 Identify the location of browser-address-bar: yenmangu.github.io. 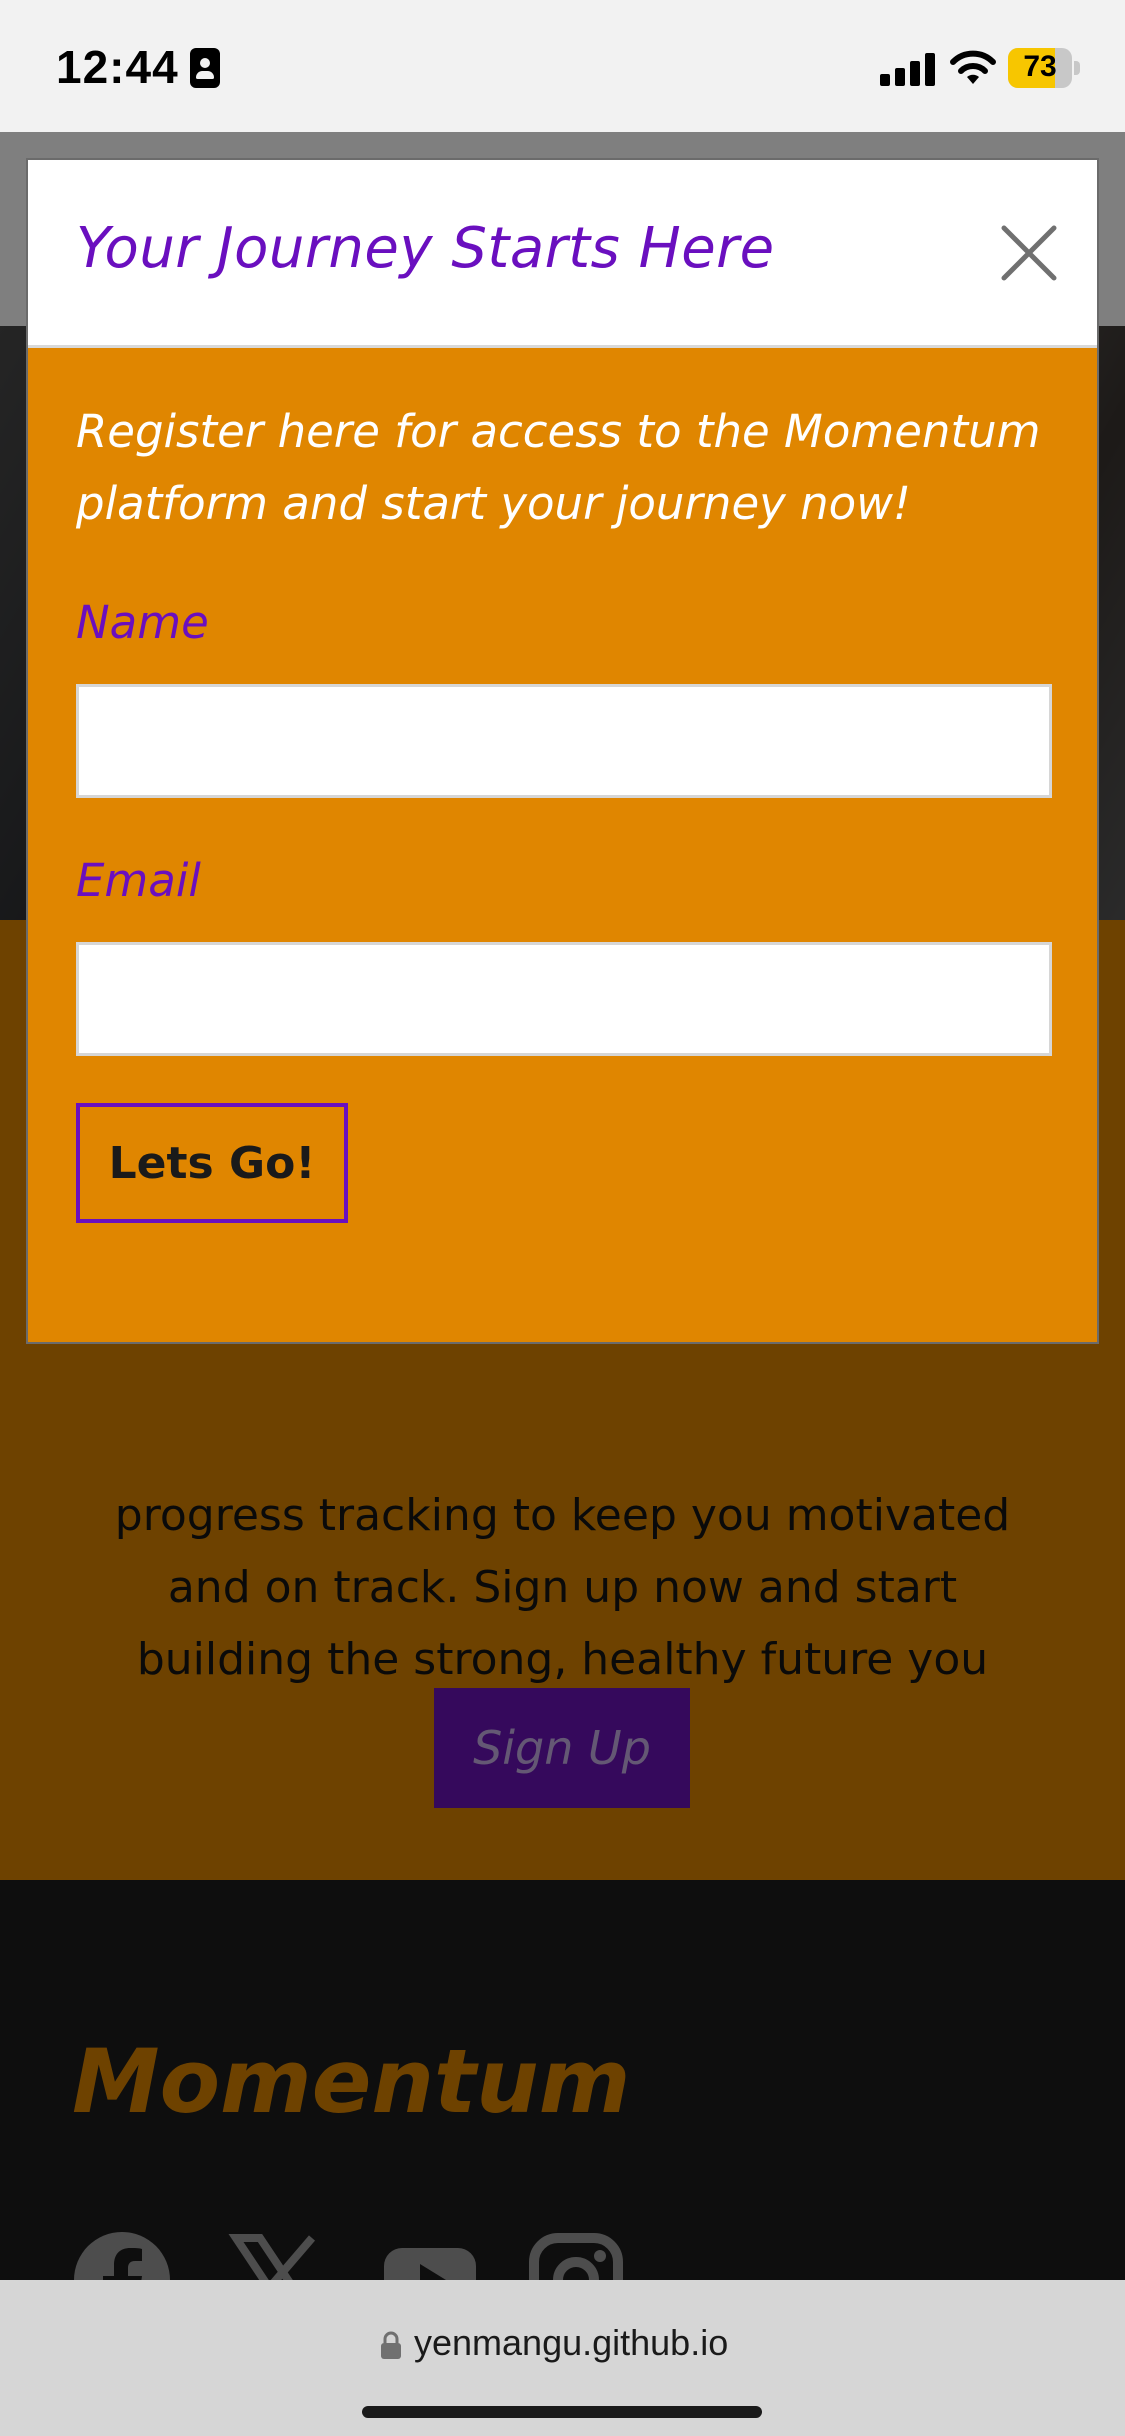
(562, 2358).